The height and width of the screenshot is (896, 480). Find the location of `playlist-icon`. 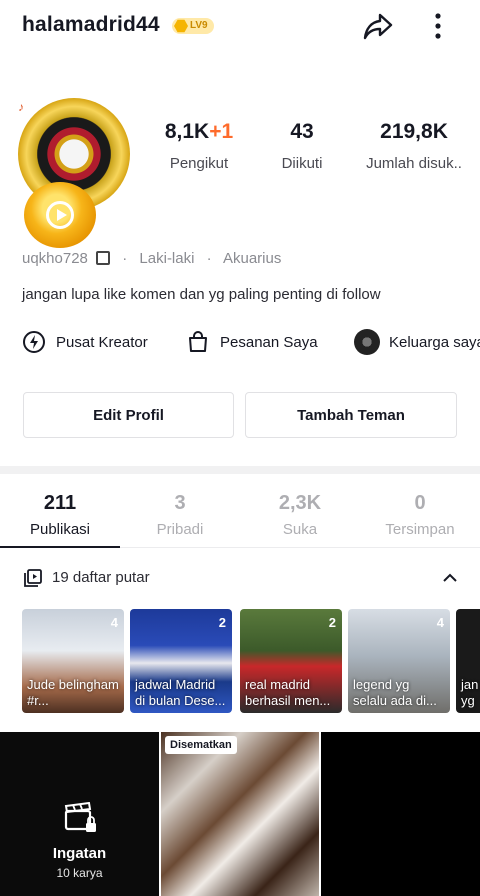

playlist-icon is located at coordinates (33, 578).